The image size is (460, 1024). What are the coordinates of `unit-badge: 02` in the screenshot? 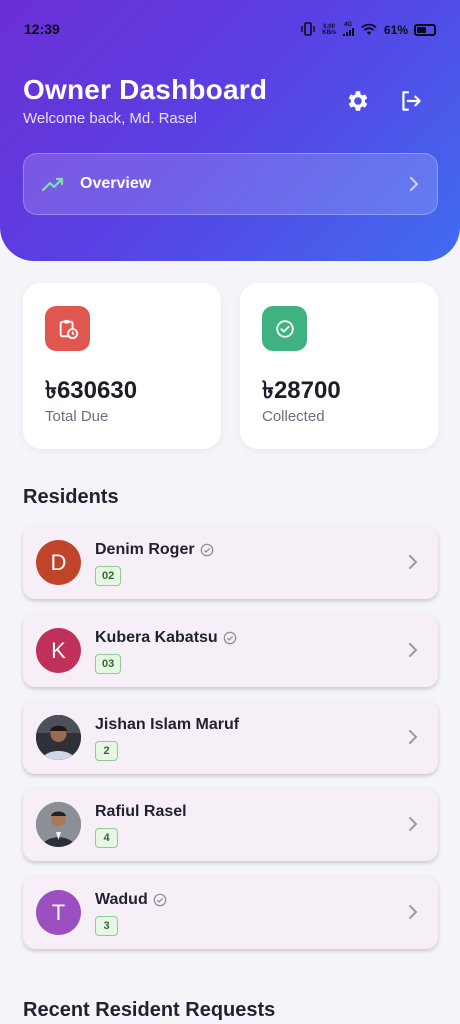 It's located at (108, 576).